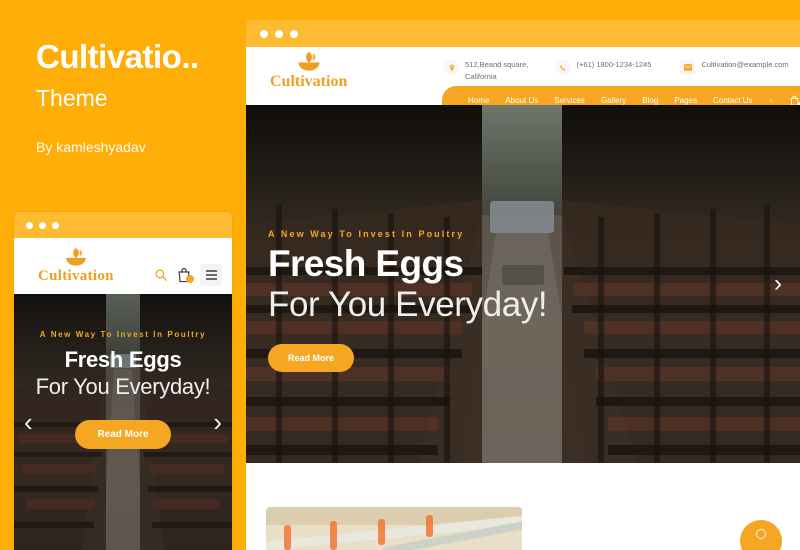  I want to click on mobile-slider-next-icon: ›, so click(217, 422).